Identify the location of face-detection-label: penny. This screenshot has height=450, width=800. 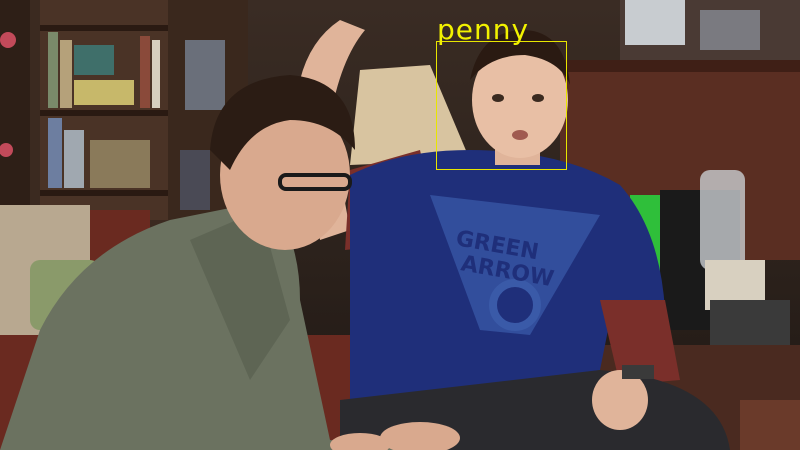
(483, 29).